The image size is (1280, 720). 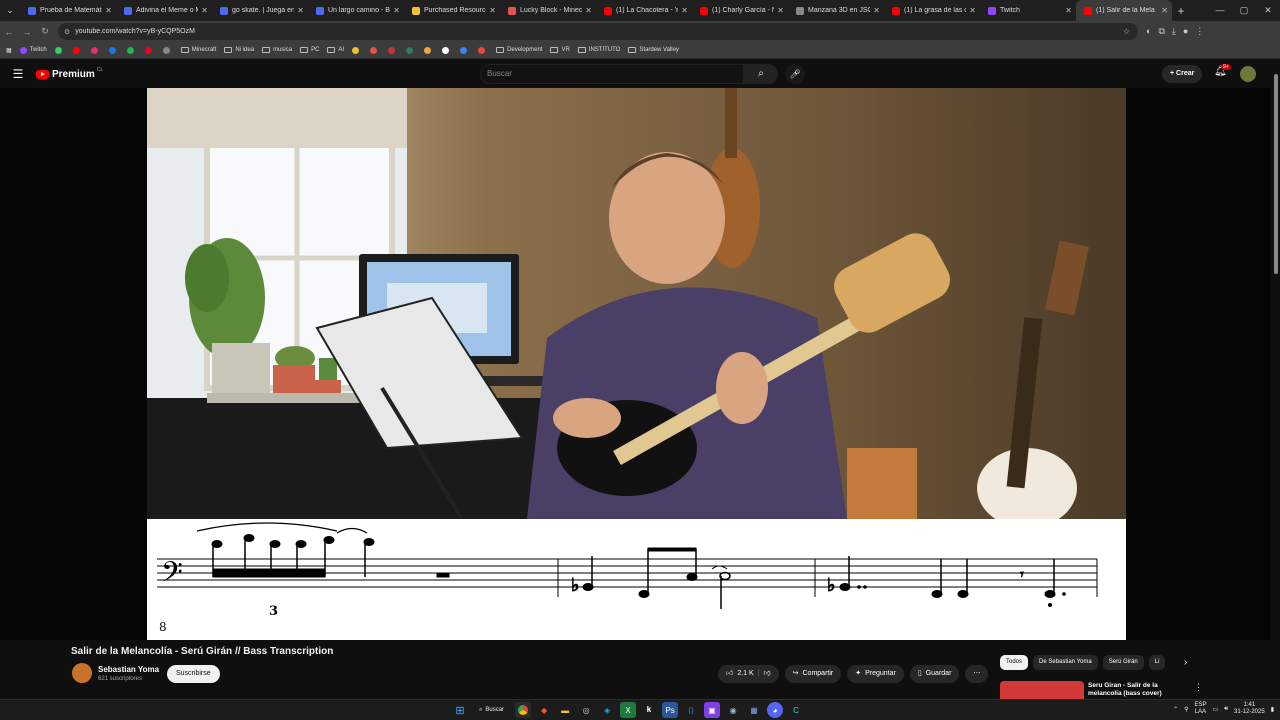 What do you see at coordinates (649, 710) in the screenshot?
I see `app-icon-k: 𝐤` at bounding box center [649, 710].